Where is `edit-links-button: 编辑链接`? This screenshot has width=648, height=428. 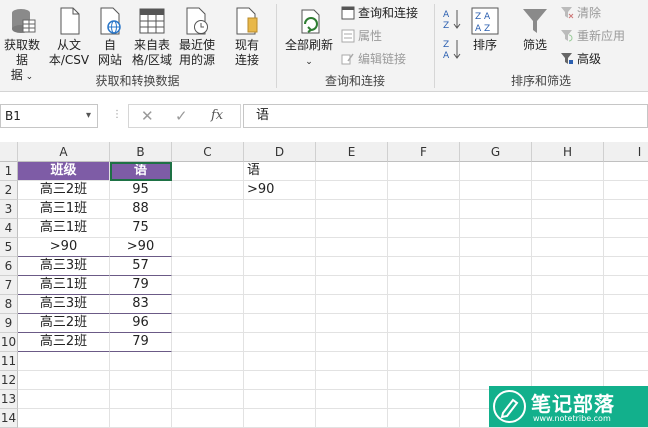 edit-links-button: 编辑链接 is located at coordinates (373, 59).